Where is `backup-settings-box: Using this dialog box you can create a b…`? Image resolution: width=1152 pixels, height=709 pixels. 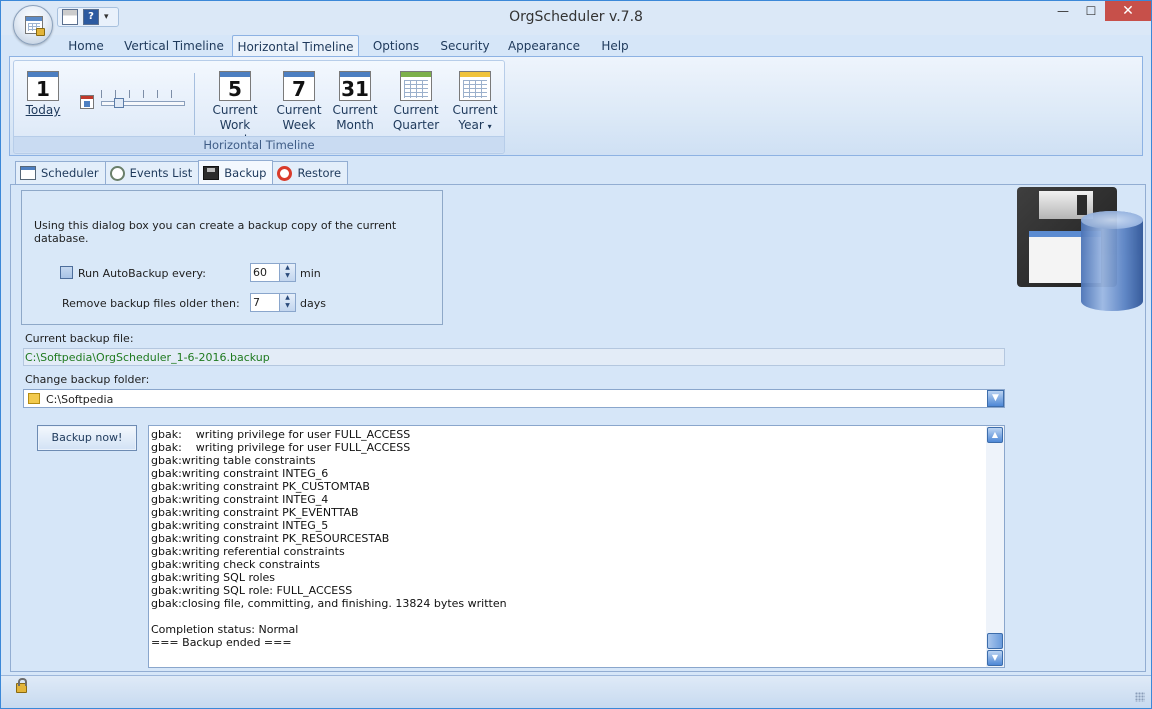
backup-settings-box: Using this dialog box you can create a b… is located at coordinates (232, 257).